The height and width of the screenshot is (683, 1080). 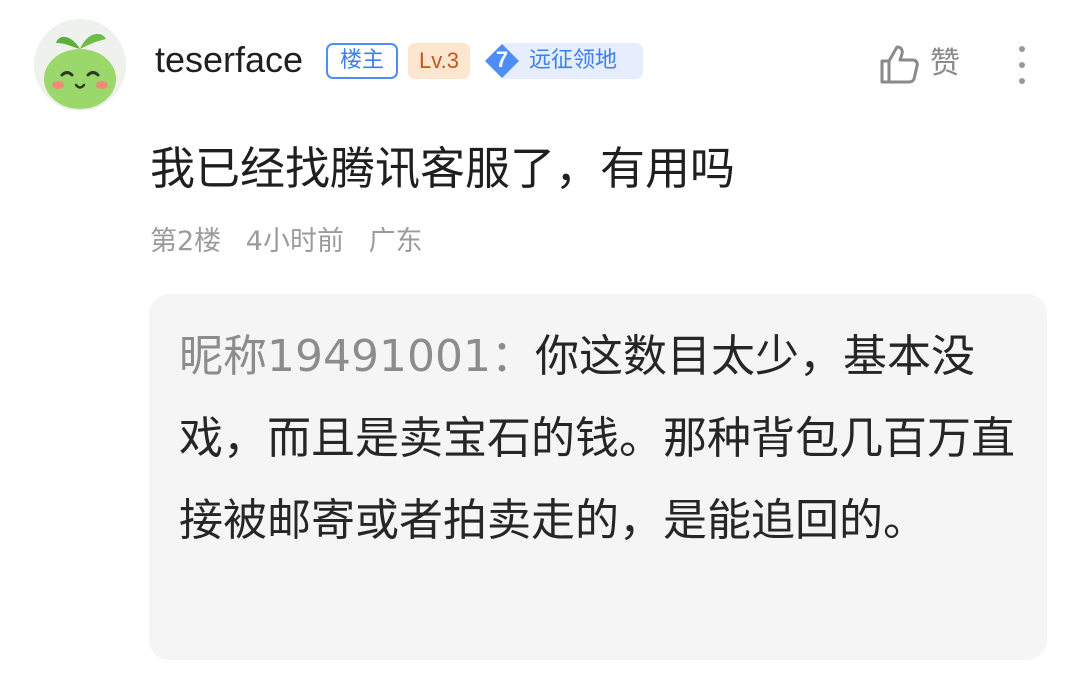 I want to click on floor-number: 第2楼, so click(x=186, y=241).